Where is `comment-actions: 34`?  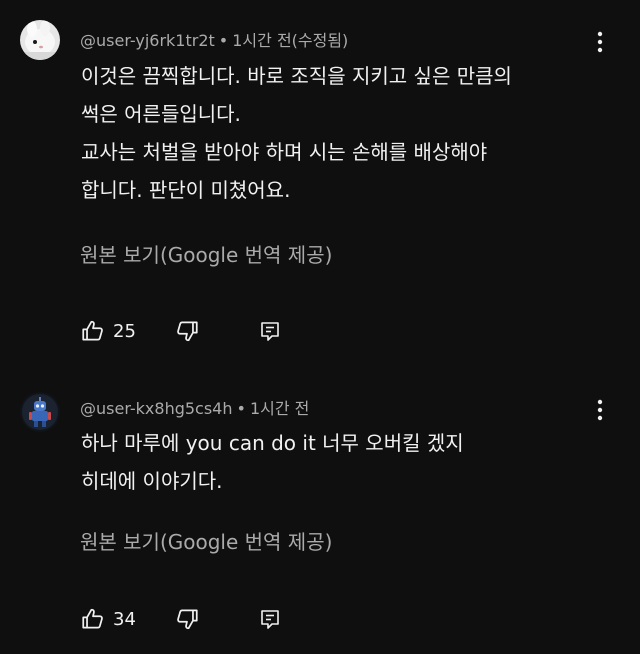
comment-actions: 34 is located at coordinates (184, 619).